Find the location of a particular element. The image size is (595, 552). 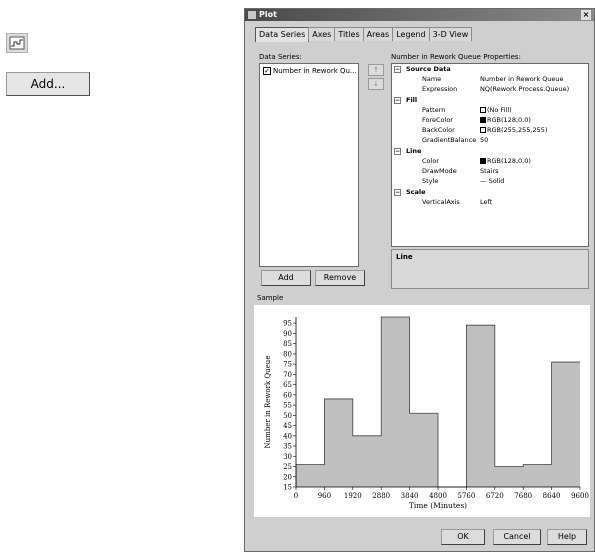

x-tick-label: 4800 is located at coordinates (438, 496).